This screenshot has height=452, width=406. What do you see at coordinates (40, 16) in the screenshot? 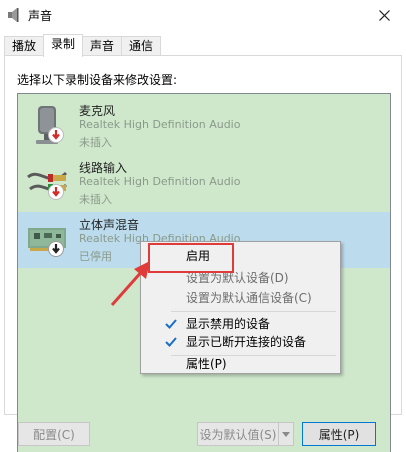
I see `window-title: 声音` at bounding box center [40, 16].